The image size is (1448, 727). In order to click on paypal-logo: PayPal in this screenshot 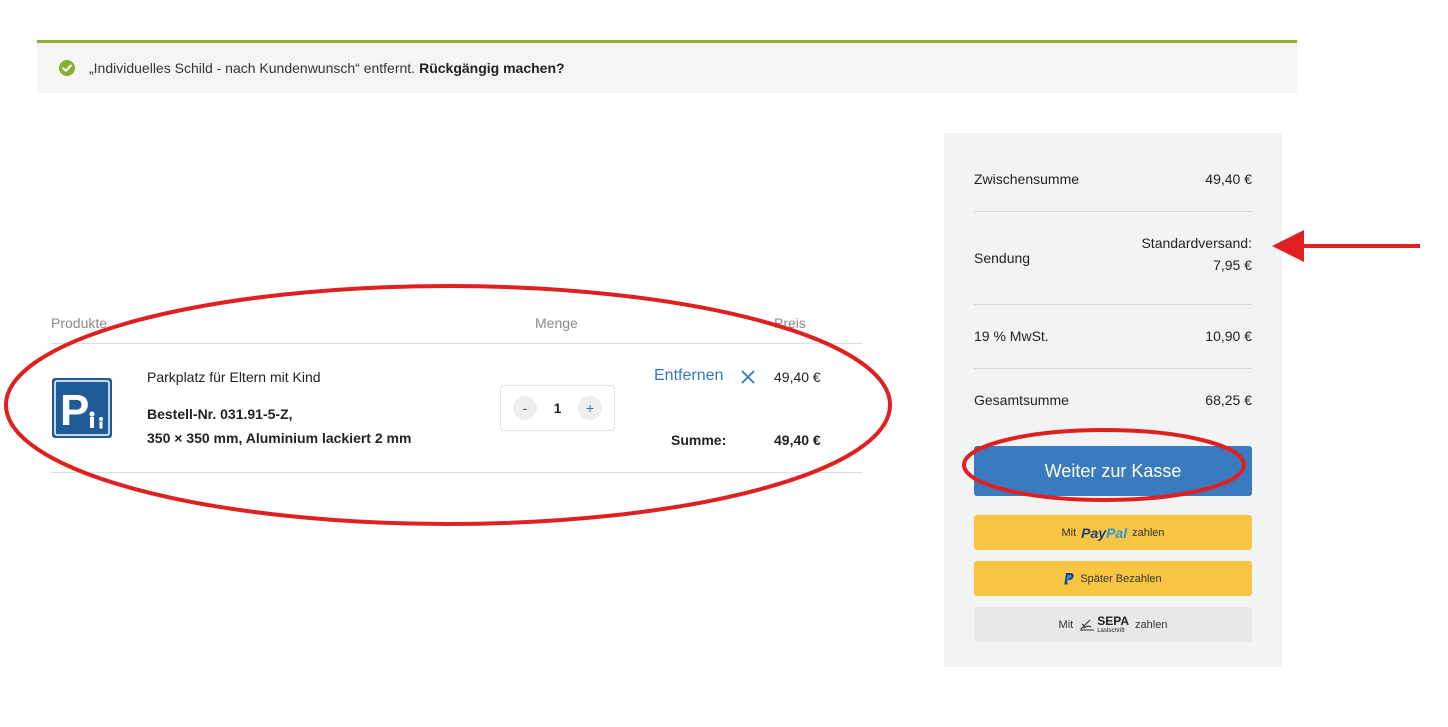, I will do `click(1104, 533)`.